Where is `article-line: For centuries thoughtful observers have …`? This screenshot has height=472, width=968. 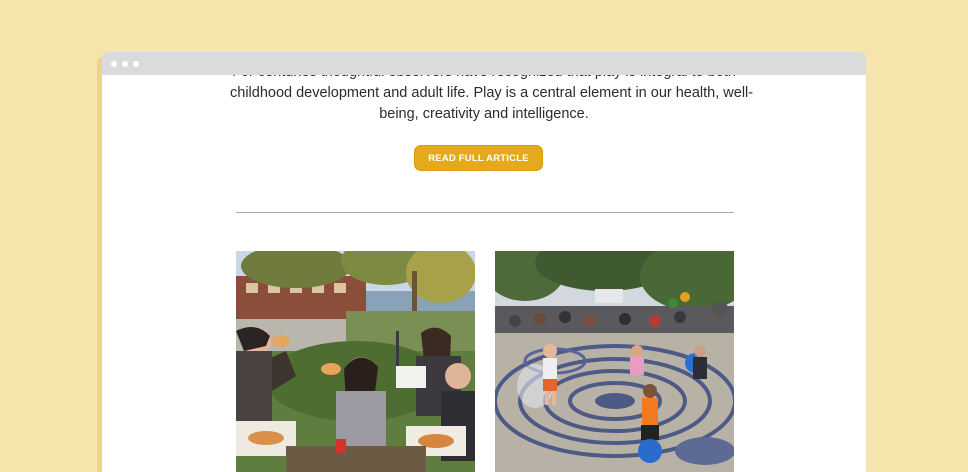
article-line: For centuries thoughtful observers have … is located at coordinates (484, 79).